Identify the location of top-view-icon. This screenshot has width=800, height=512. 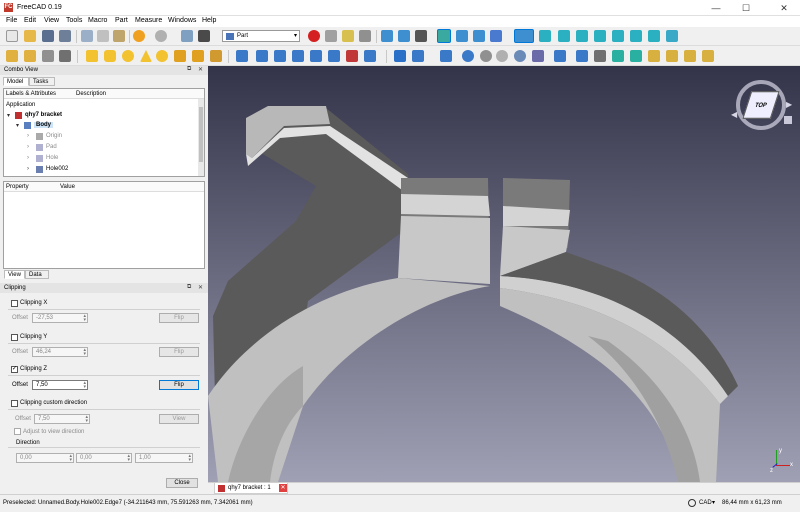
(582, 36).